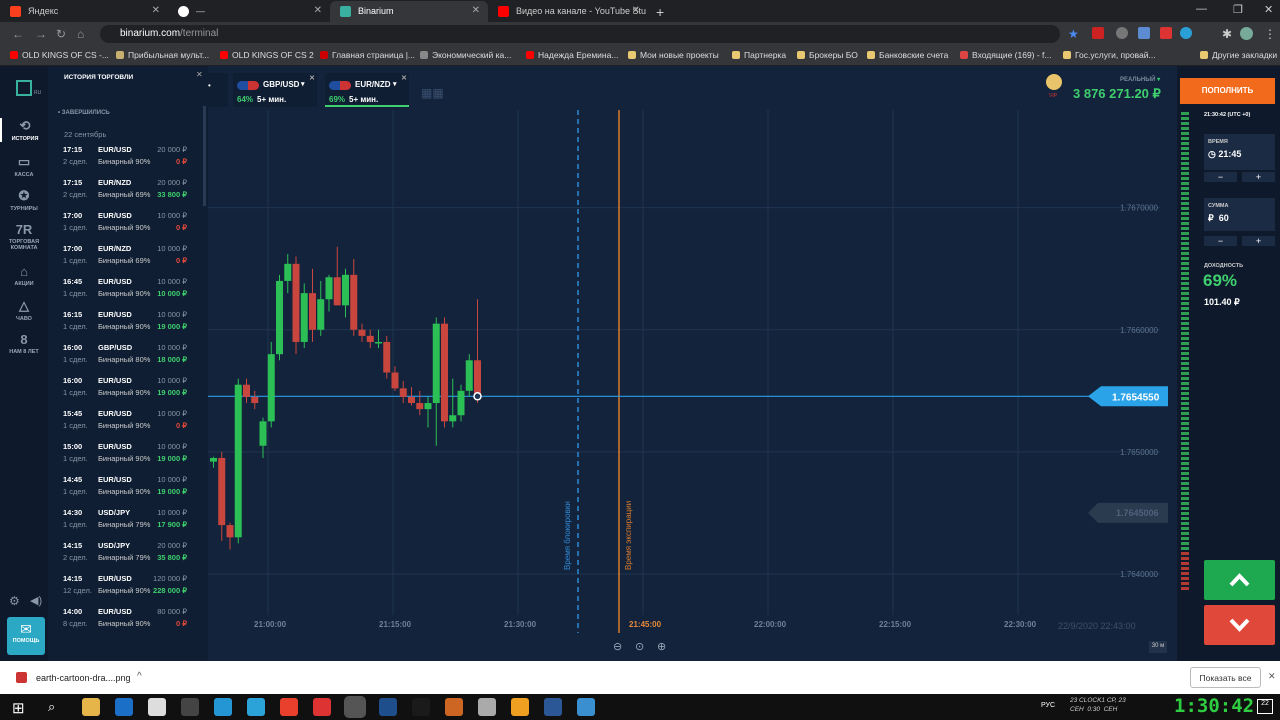 This screenshot has width=1280, height=720. What do you see at coordinates (1220, 177) in the screenshot?
I see `time-minus-button: −` at bounding box center [1220, 177].